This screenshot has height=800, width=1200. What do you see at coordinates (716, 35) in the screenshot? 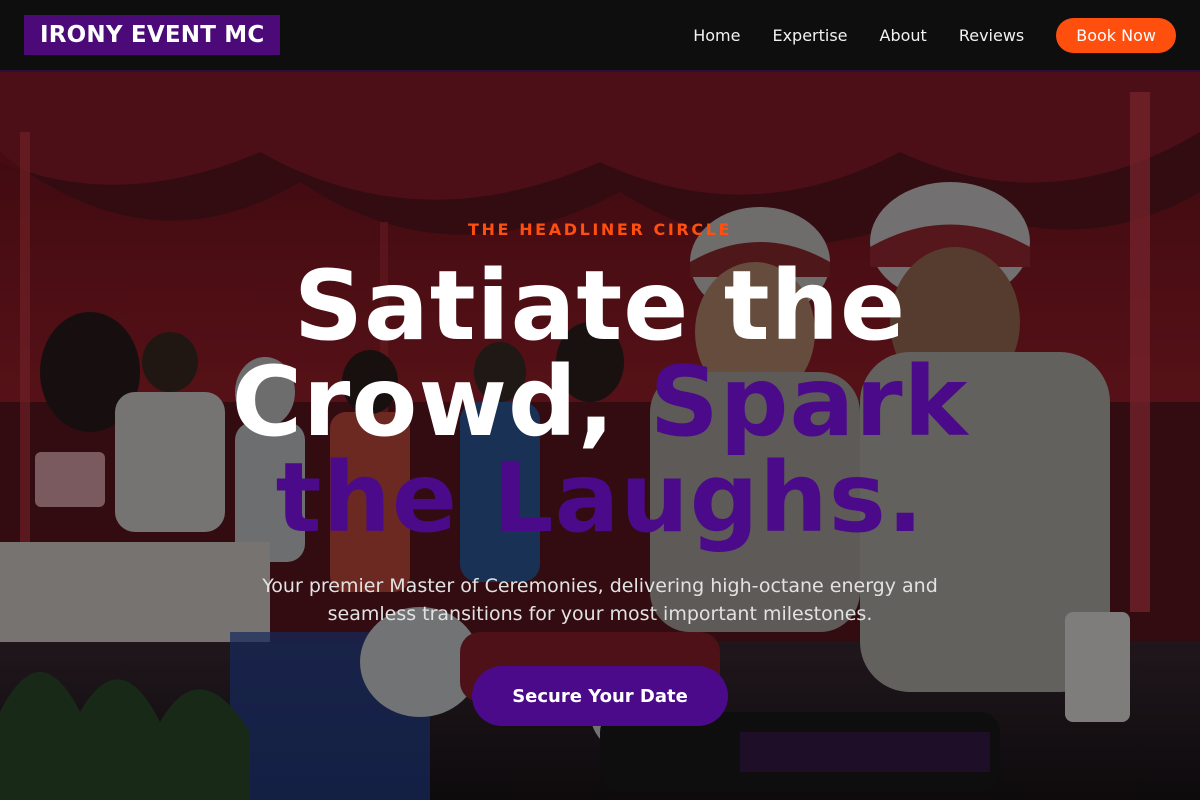
I see `nav-link-home: Home` at bounding box center [716, 35].